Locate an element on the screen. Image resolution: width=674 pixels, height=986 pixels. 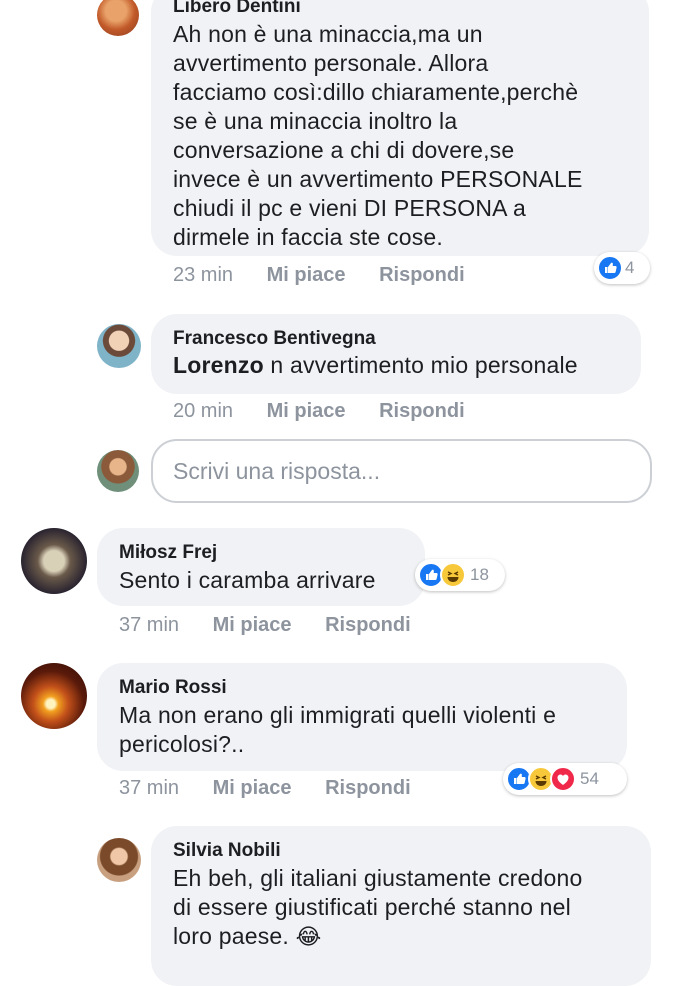
reaction-count: 4 is located at coordinates (630, 267).